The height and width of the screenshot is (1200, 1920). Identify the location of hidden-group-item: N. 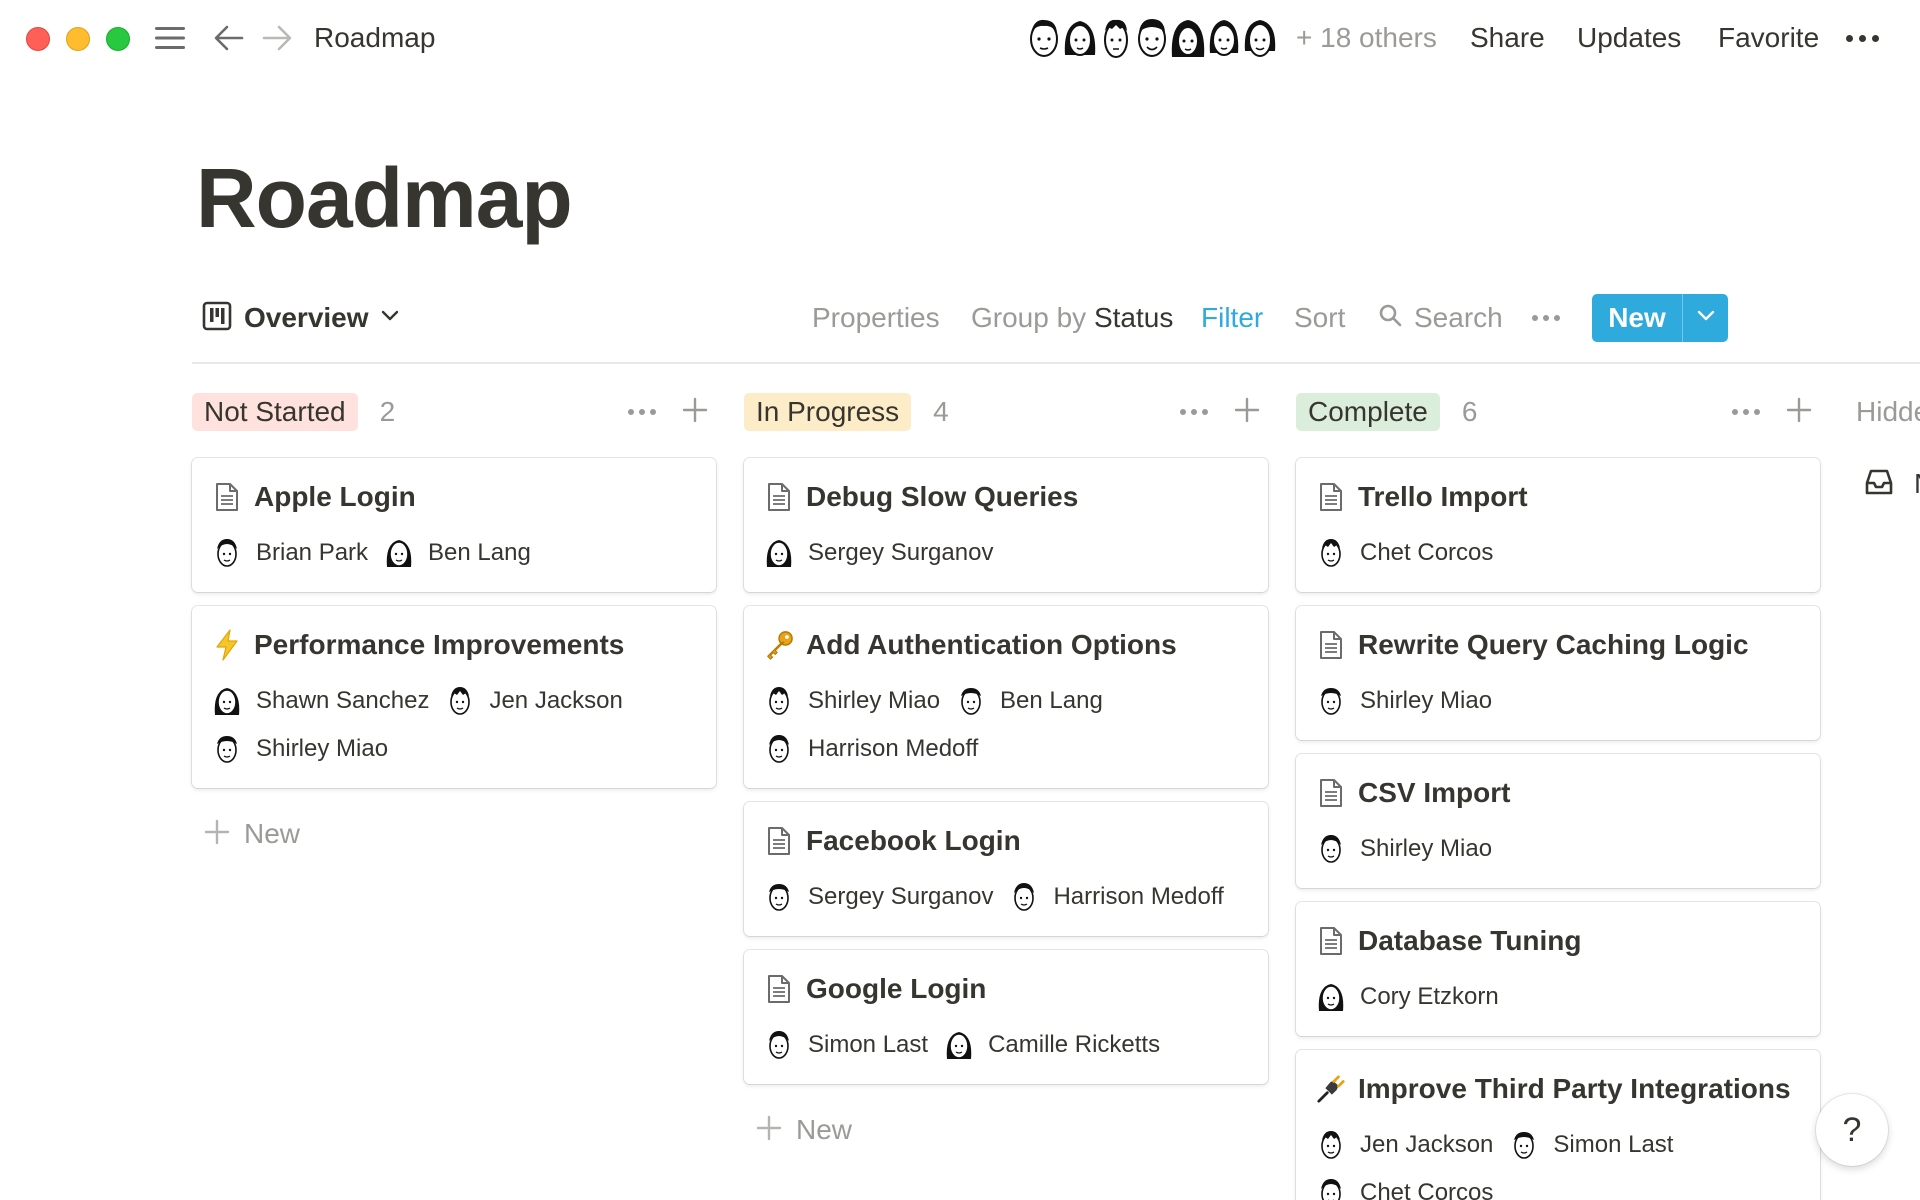
(1892, 484).